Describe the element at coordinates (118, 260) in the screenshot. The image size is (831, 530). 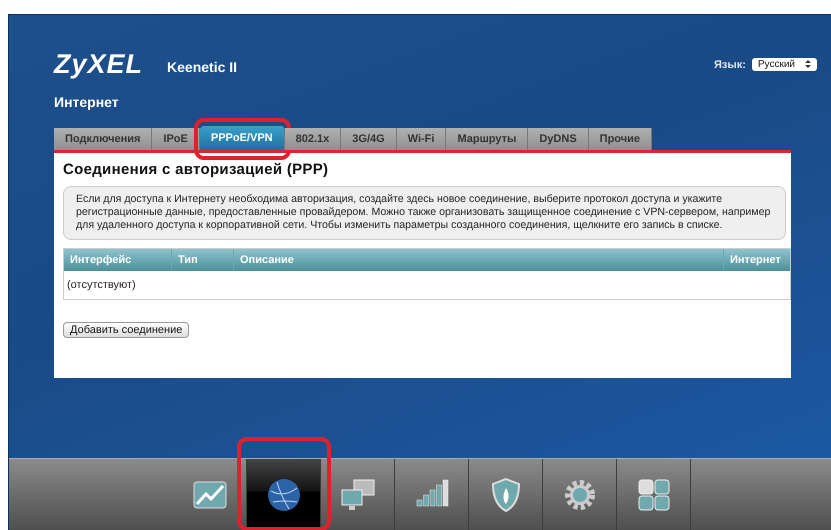
I see `column-header: Интерфейс` at that location.